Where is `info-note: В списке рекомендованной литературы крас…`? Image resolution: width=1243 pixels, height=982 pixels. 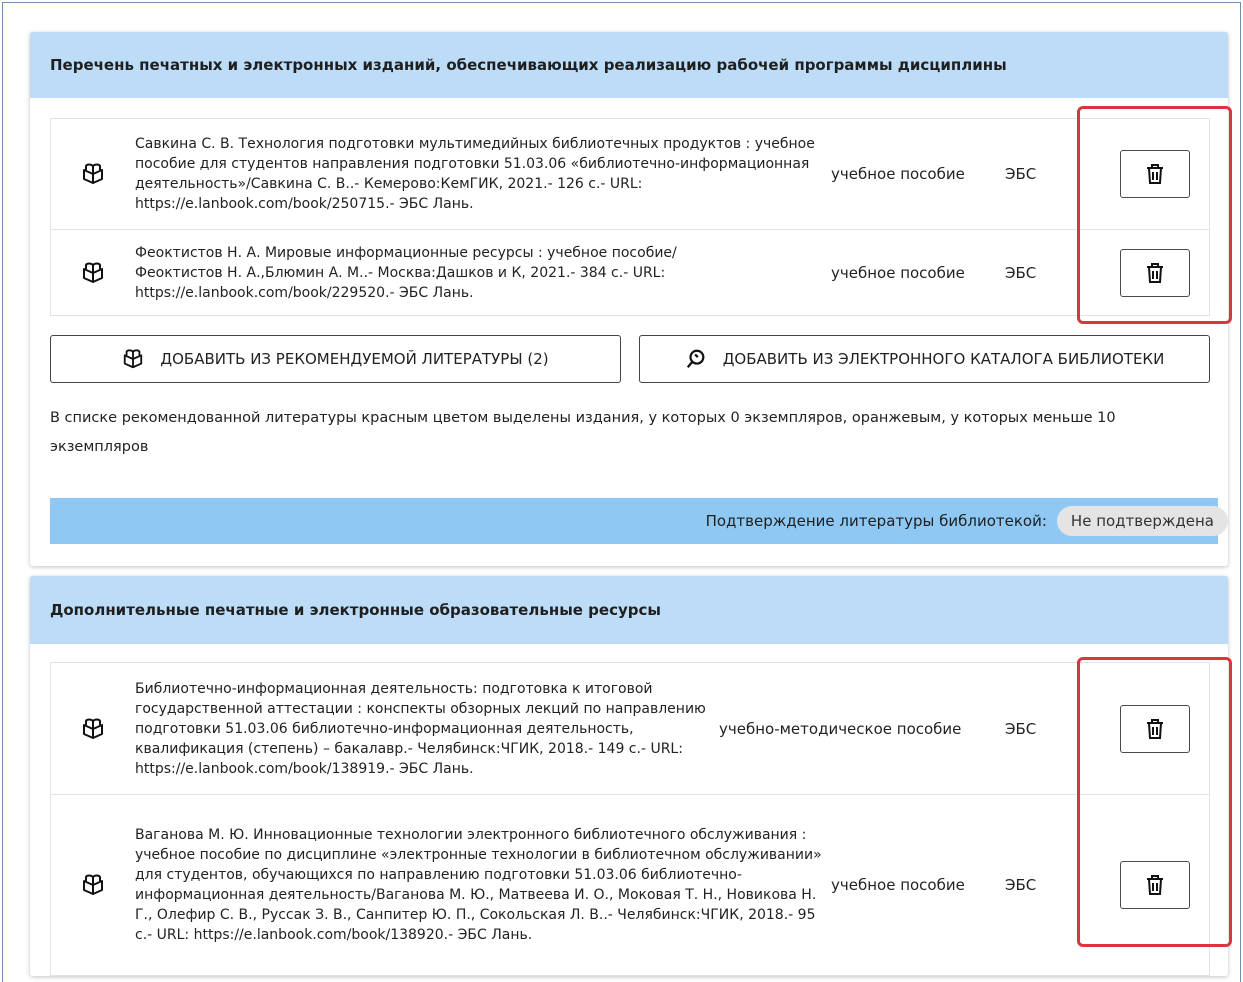 info-note: В списке рекомендованной литературы крас… is located at coordinates (583, 432).